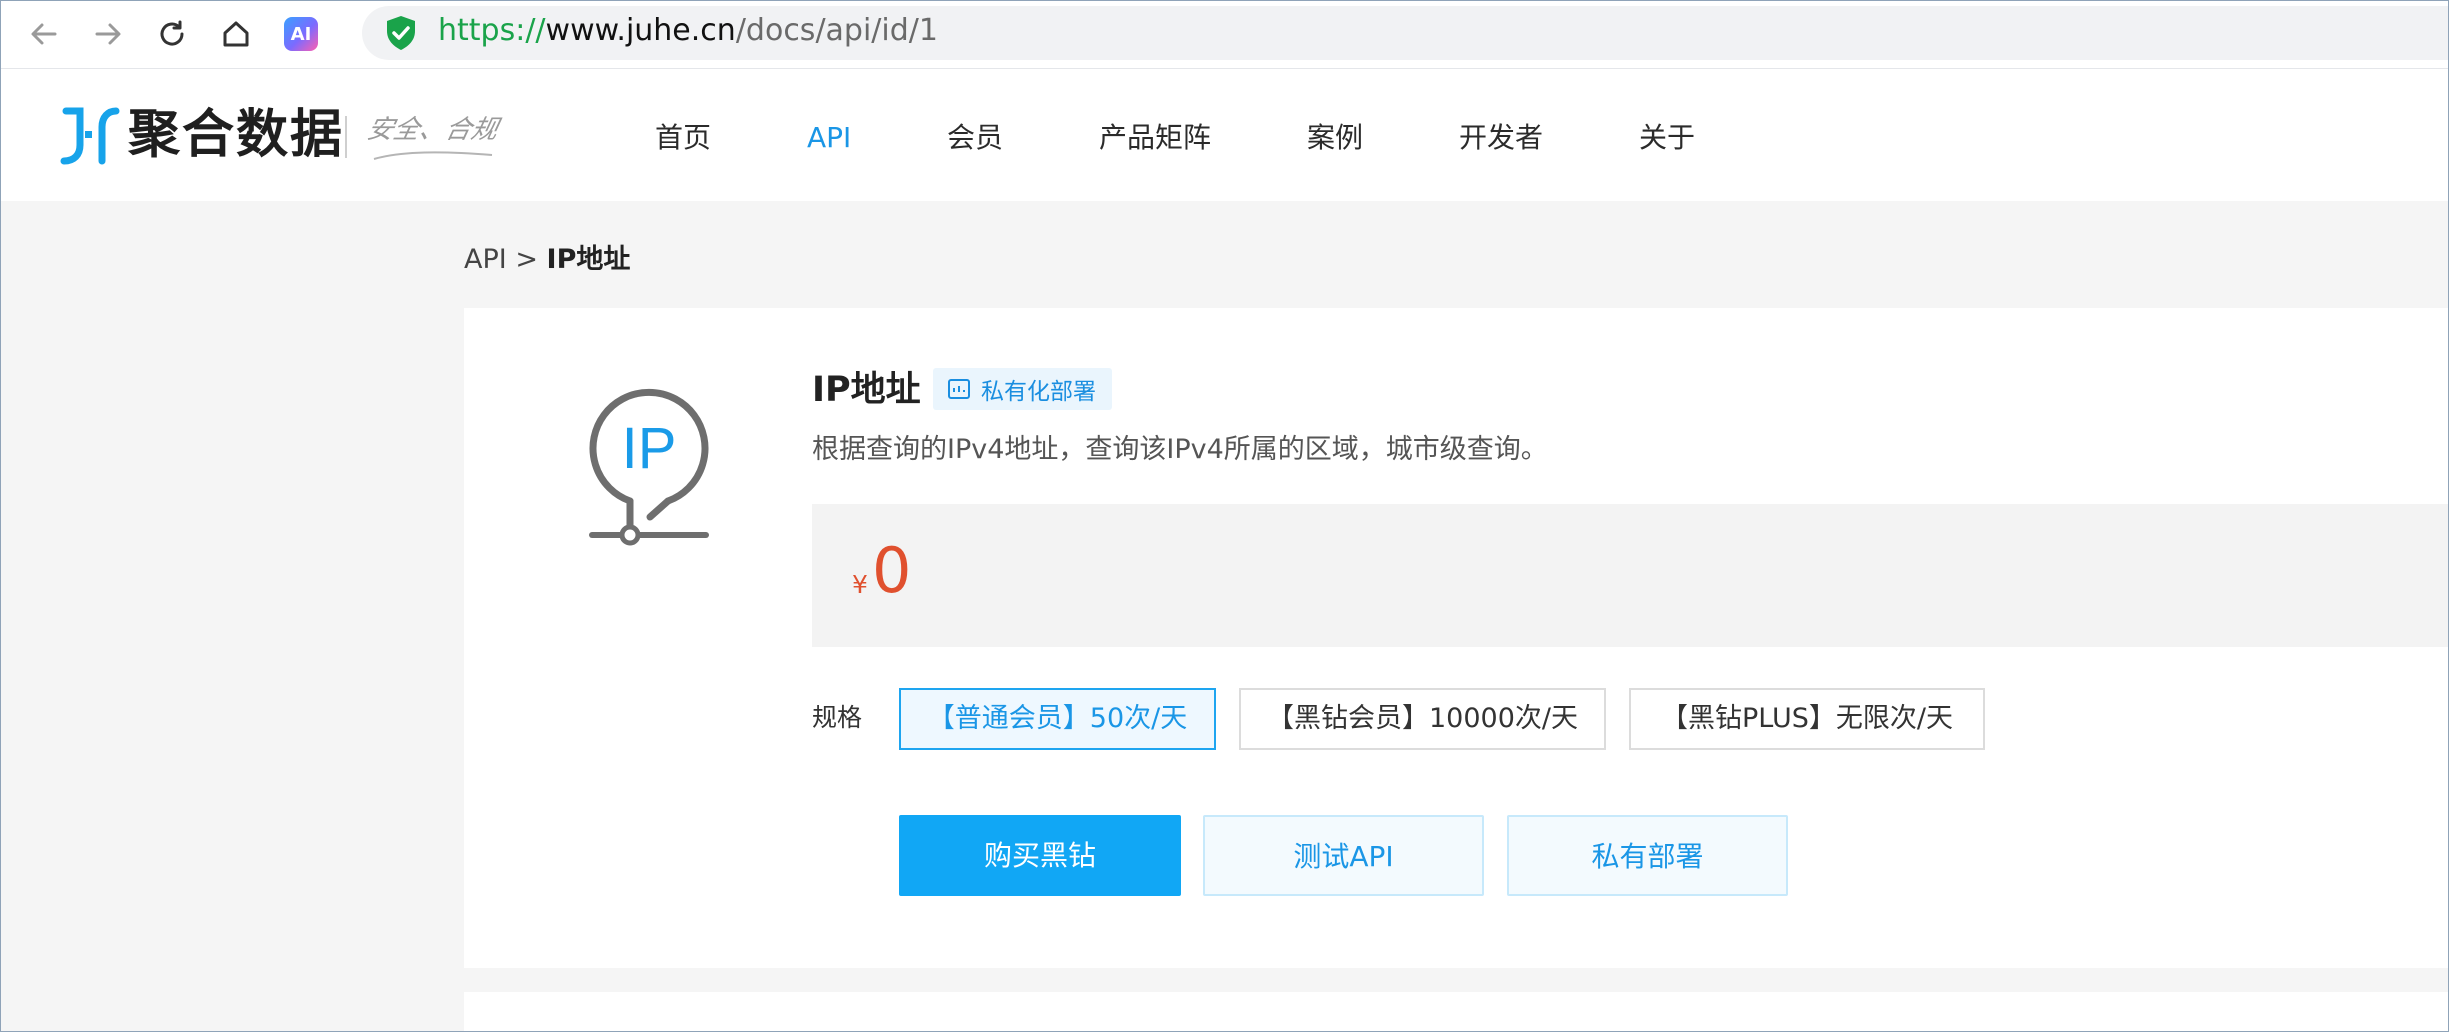  I want to click on spec-option-black-diamond: 【黑钻会员】10000次/天, so click(1422, 719).